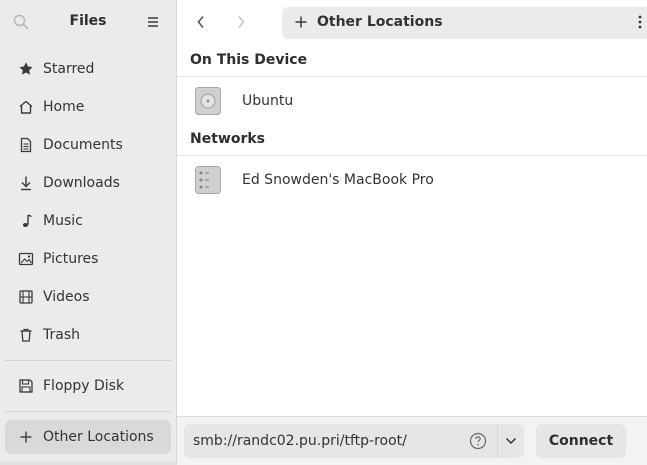  Describe the element at coordinates (268, 101) in the screenshot. I see `location-label: Ubuntu` at that location.